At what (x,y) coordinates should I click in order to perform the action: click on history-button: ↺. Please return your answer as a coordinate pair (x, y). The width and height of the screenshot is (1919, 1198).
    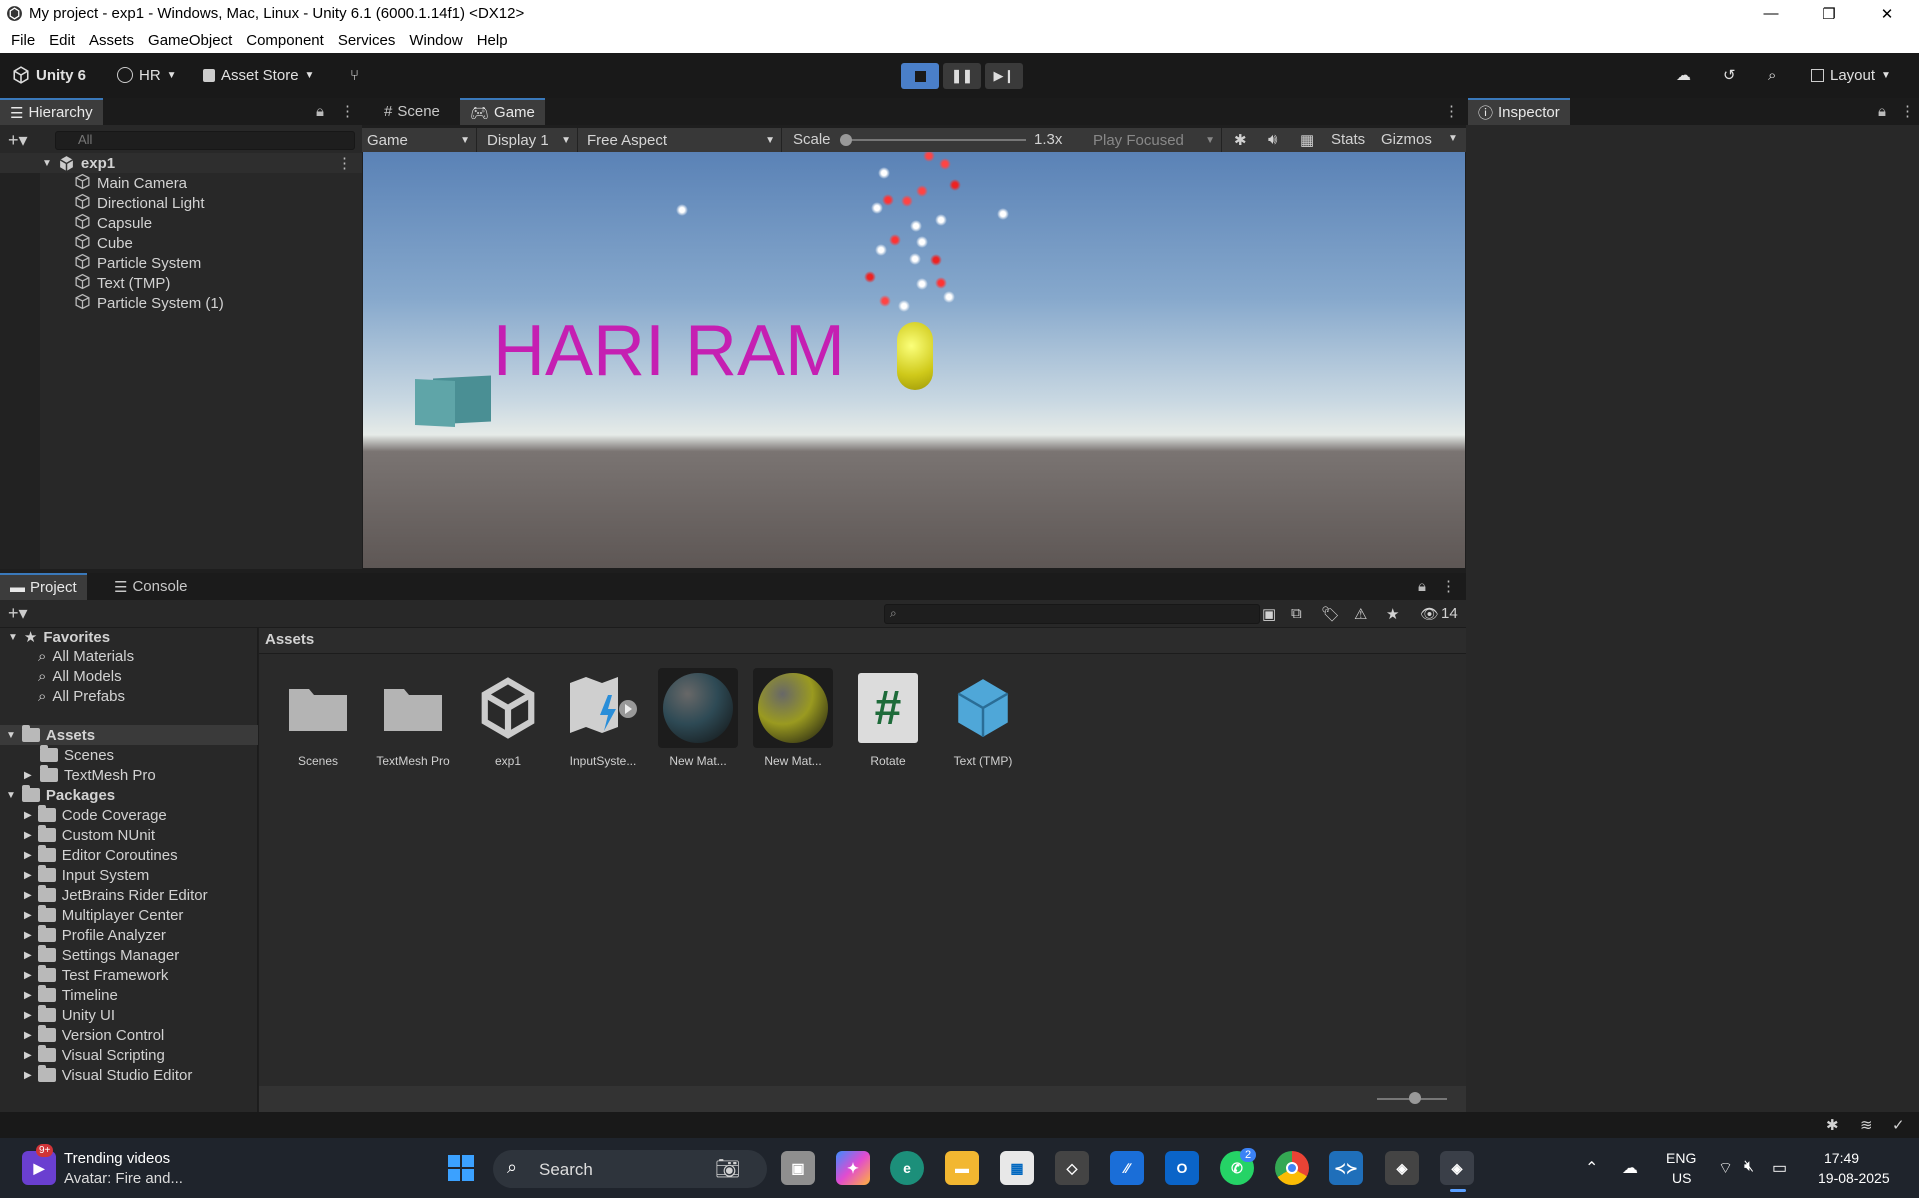
    Looking at the image, I should click on (1729, 75).